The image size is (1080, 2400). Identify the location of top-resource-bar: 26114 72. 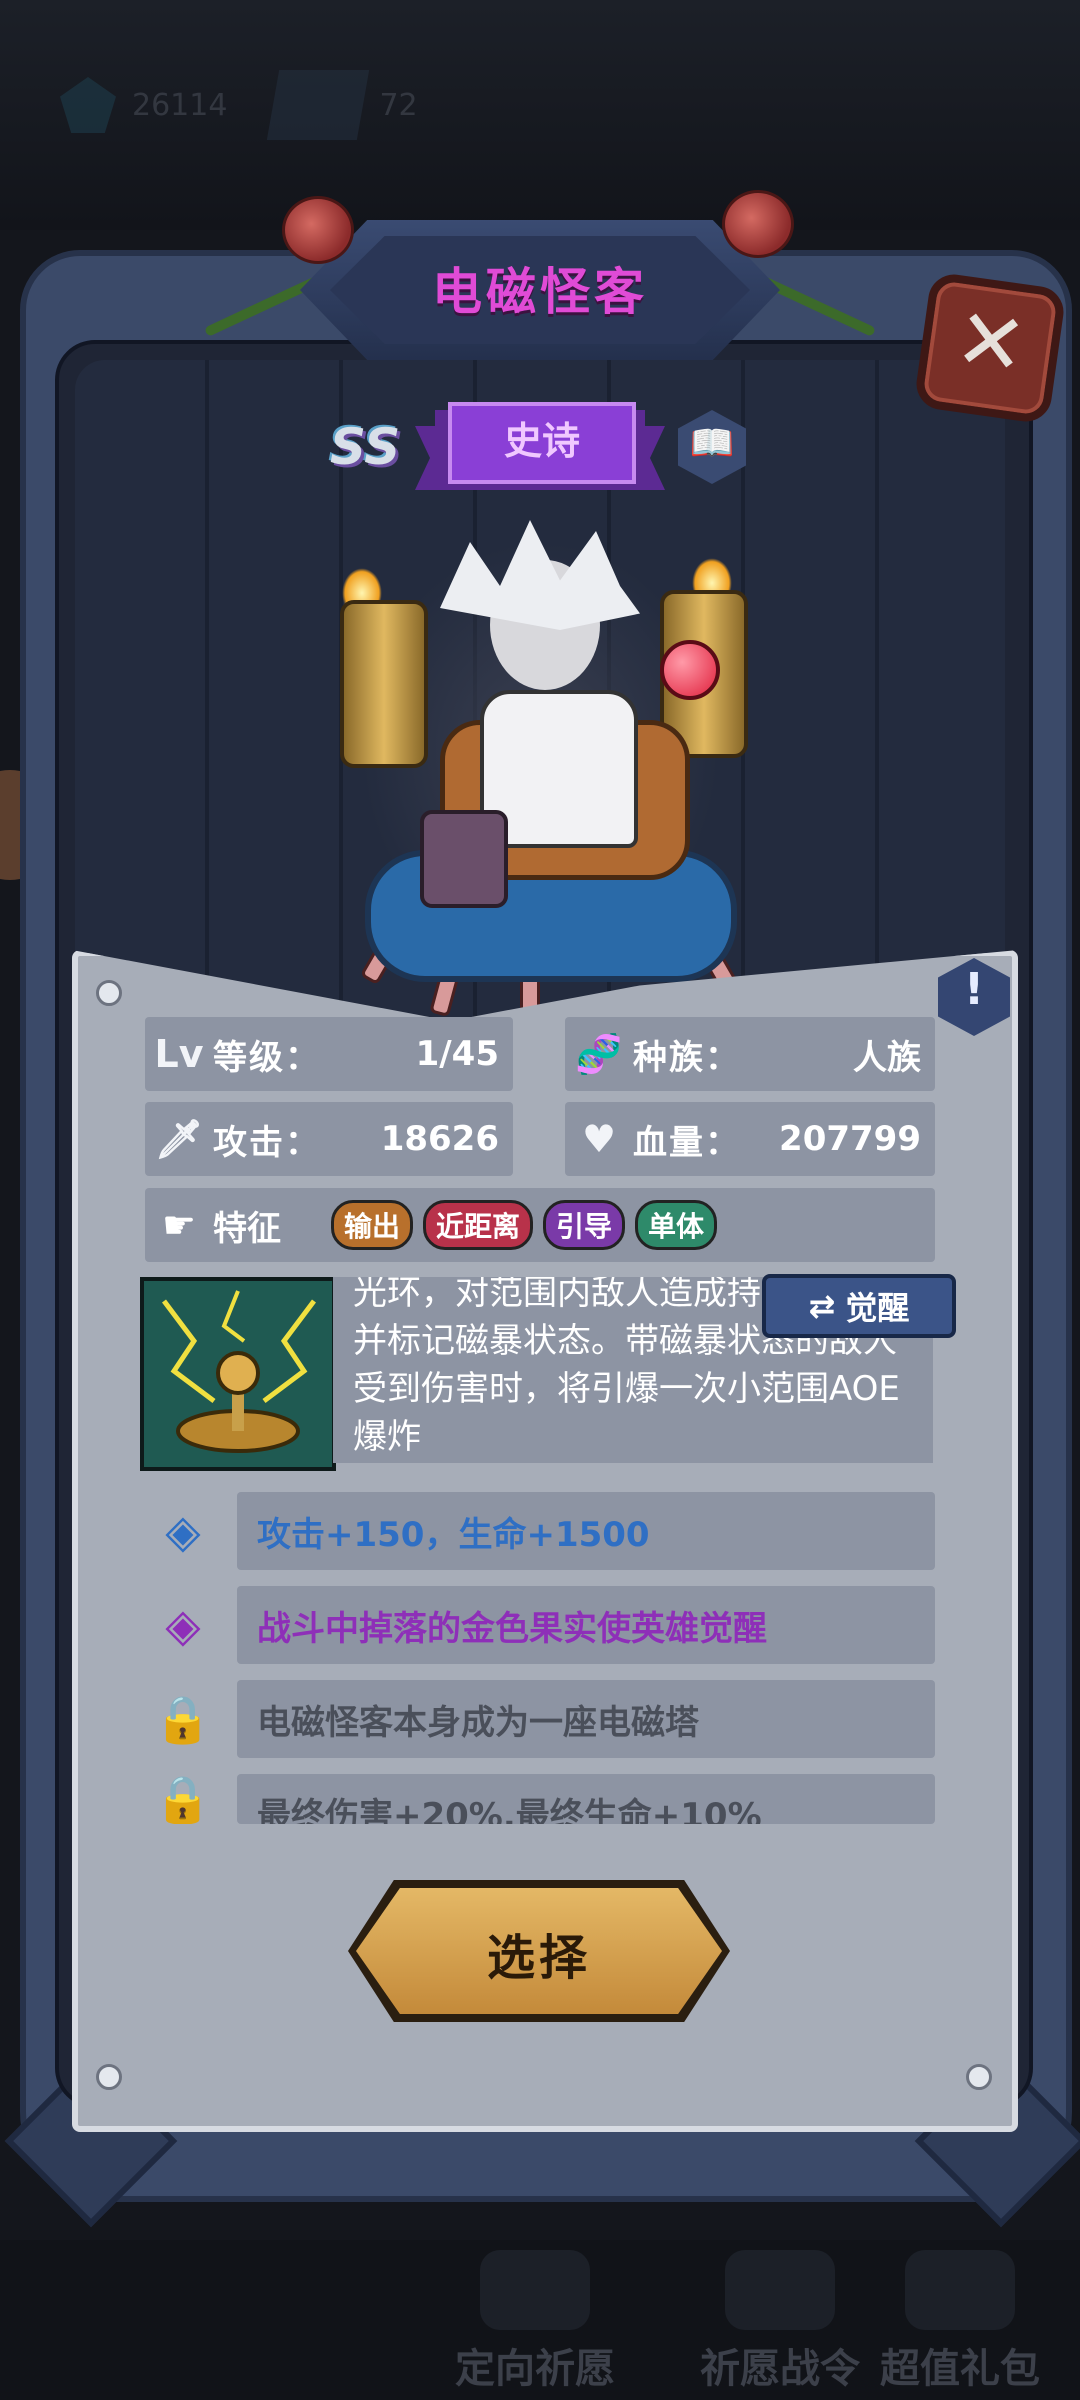
(239, 105).